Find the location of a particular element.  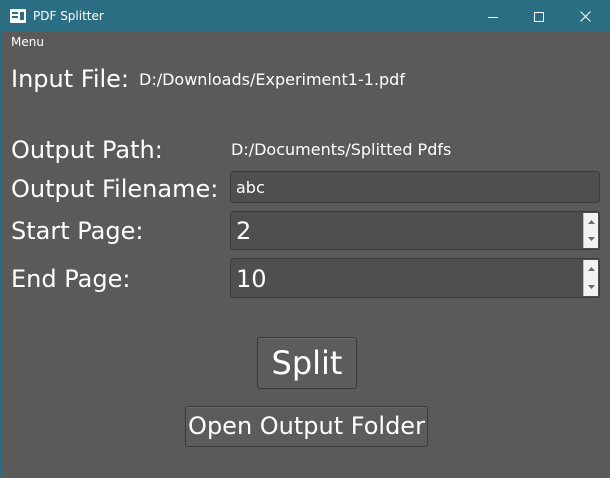

end-page-decrement is located at coordinates (591, 287).